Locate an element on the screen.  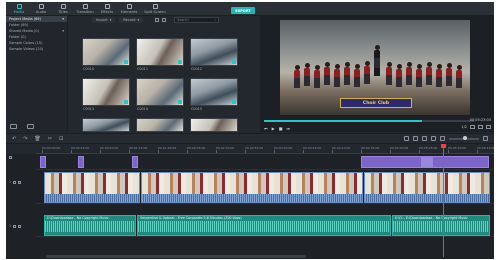
search-placeholder: Search is located at coordinates (183, 20).